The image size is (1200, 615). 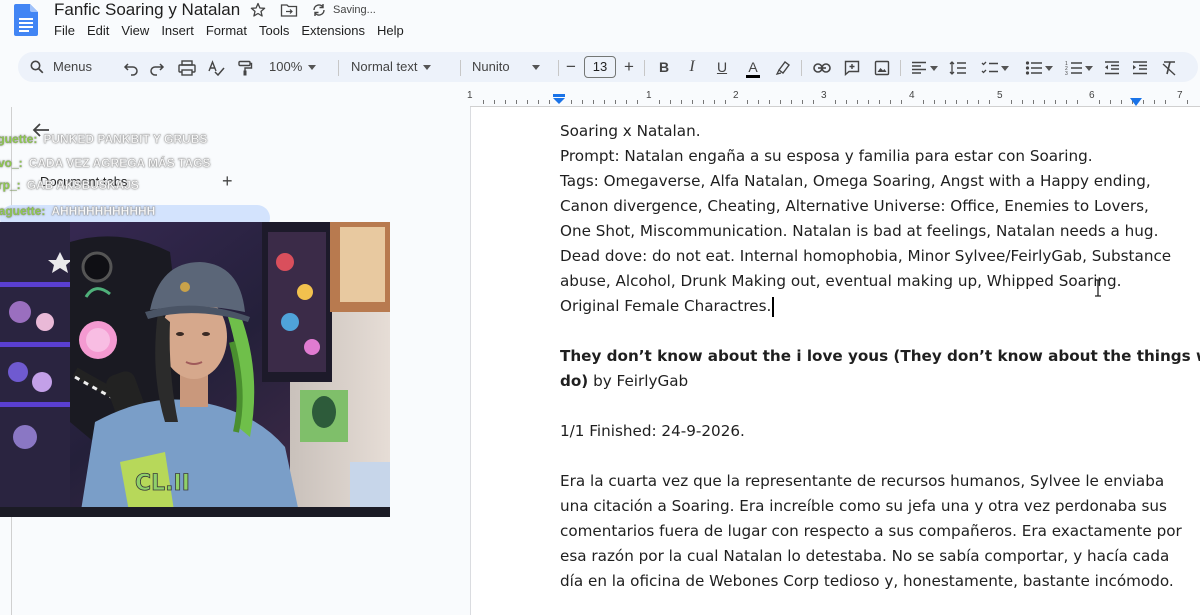 I want to click on menu-format: Format, so click(x=226, y=31).